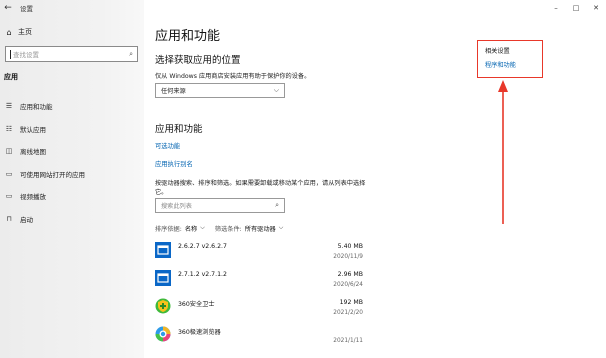 This screenshot has height=358, width=606. I want to click on sort-label: 排序依据:, so click(168, 229).